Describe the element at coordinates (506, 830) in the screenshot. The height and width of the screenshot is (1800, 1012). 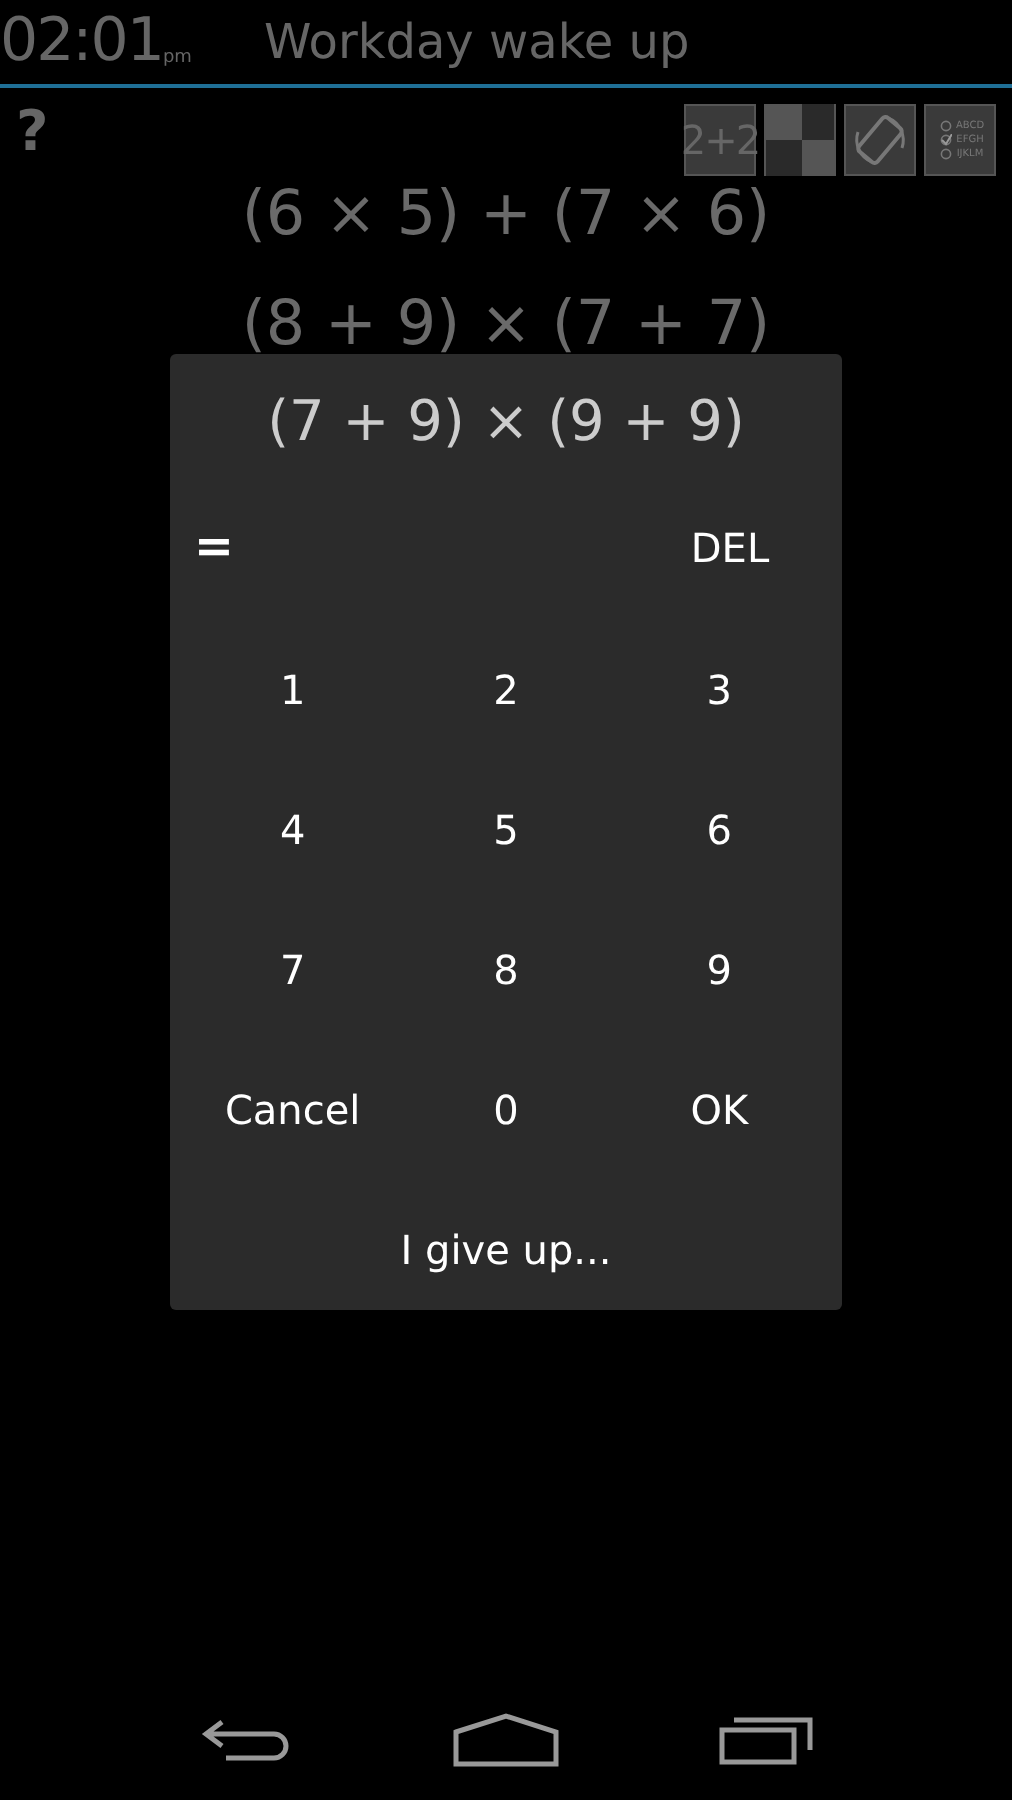
I see `keypad-button: 5` at that location.